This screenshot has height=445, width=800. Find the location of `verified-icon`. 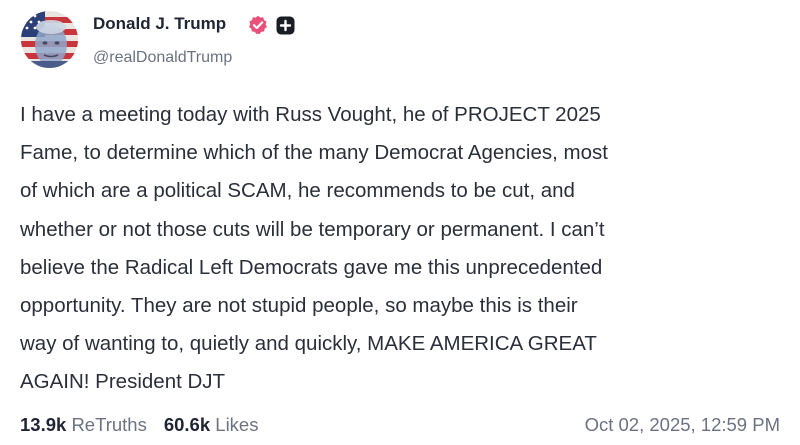

verified-icon is located at coordinates (258, 25).